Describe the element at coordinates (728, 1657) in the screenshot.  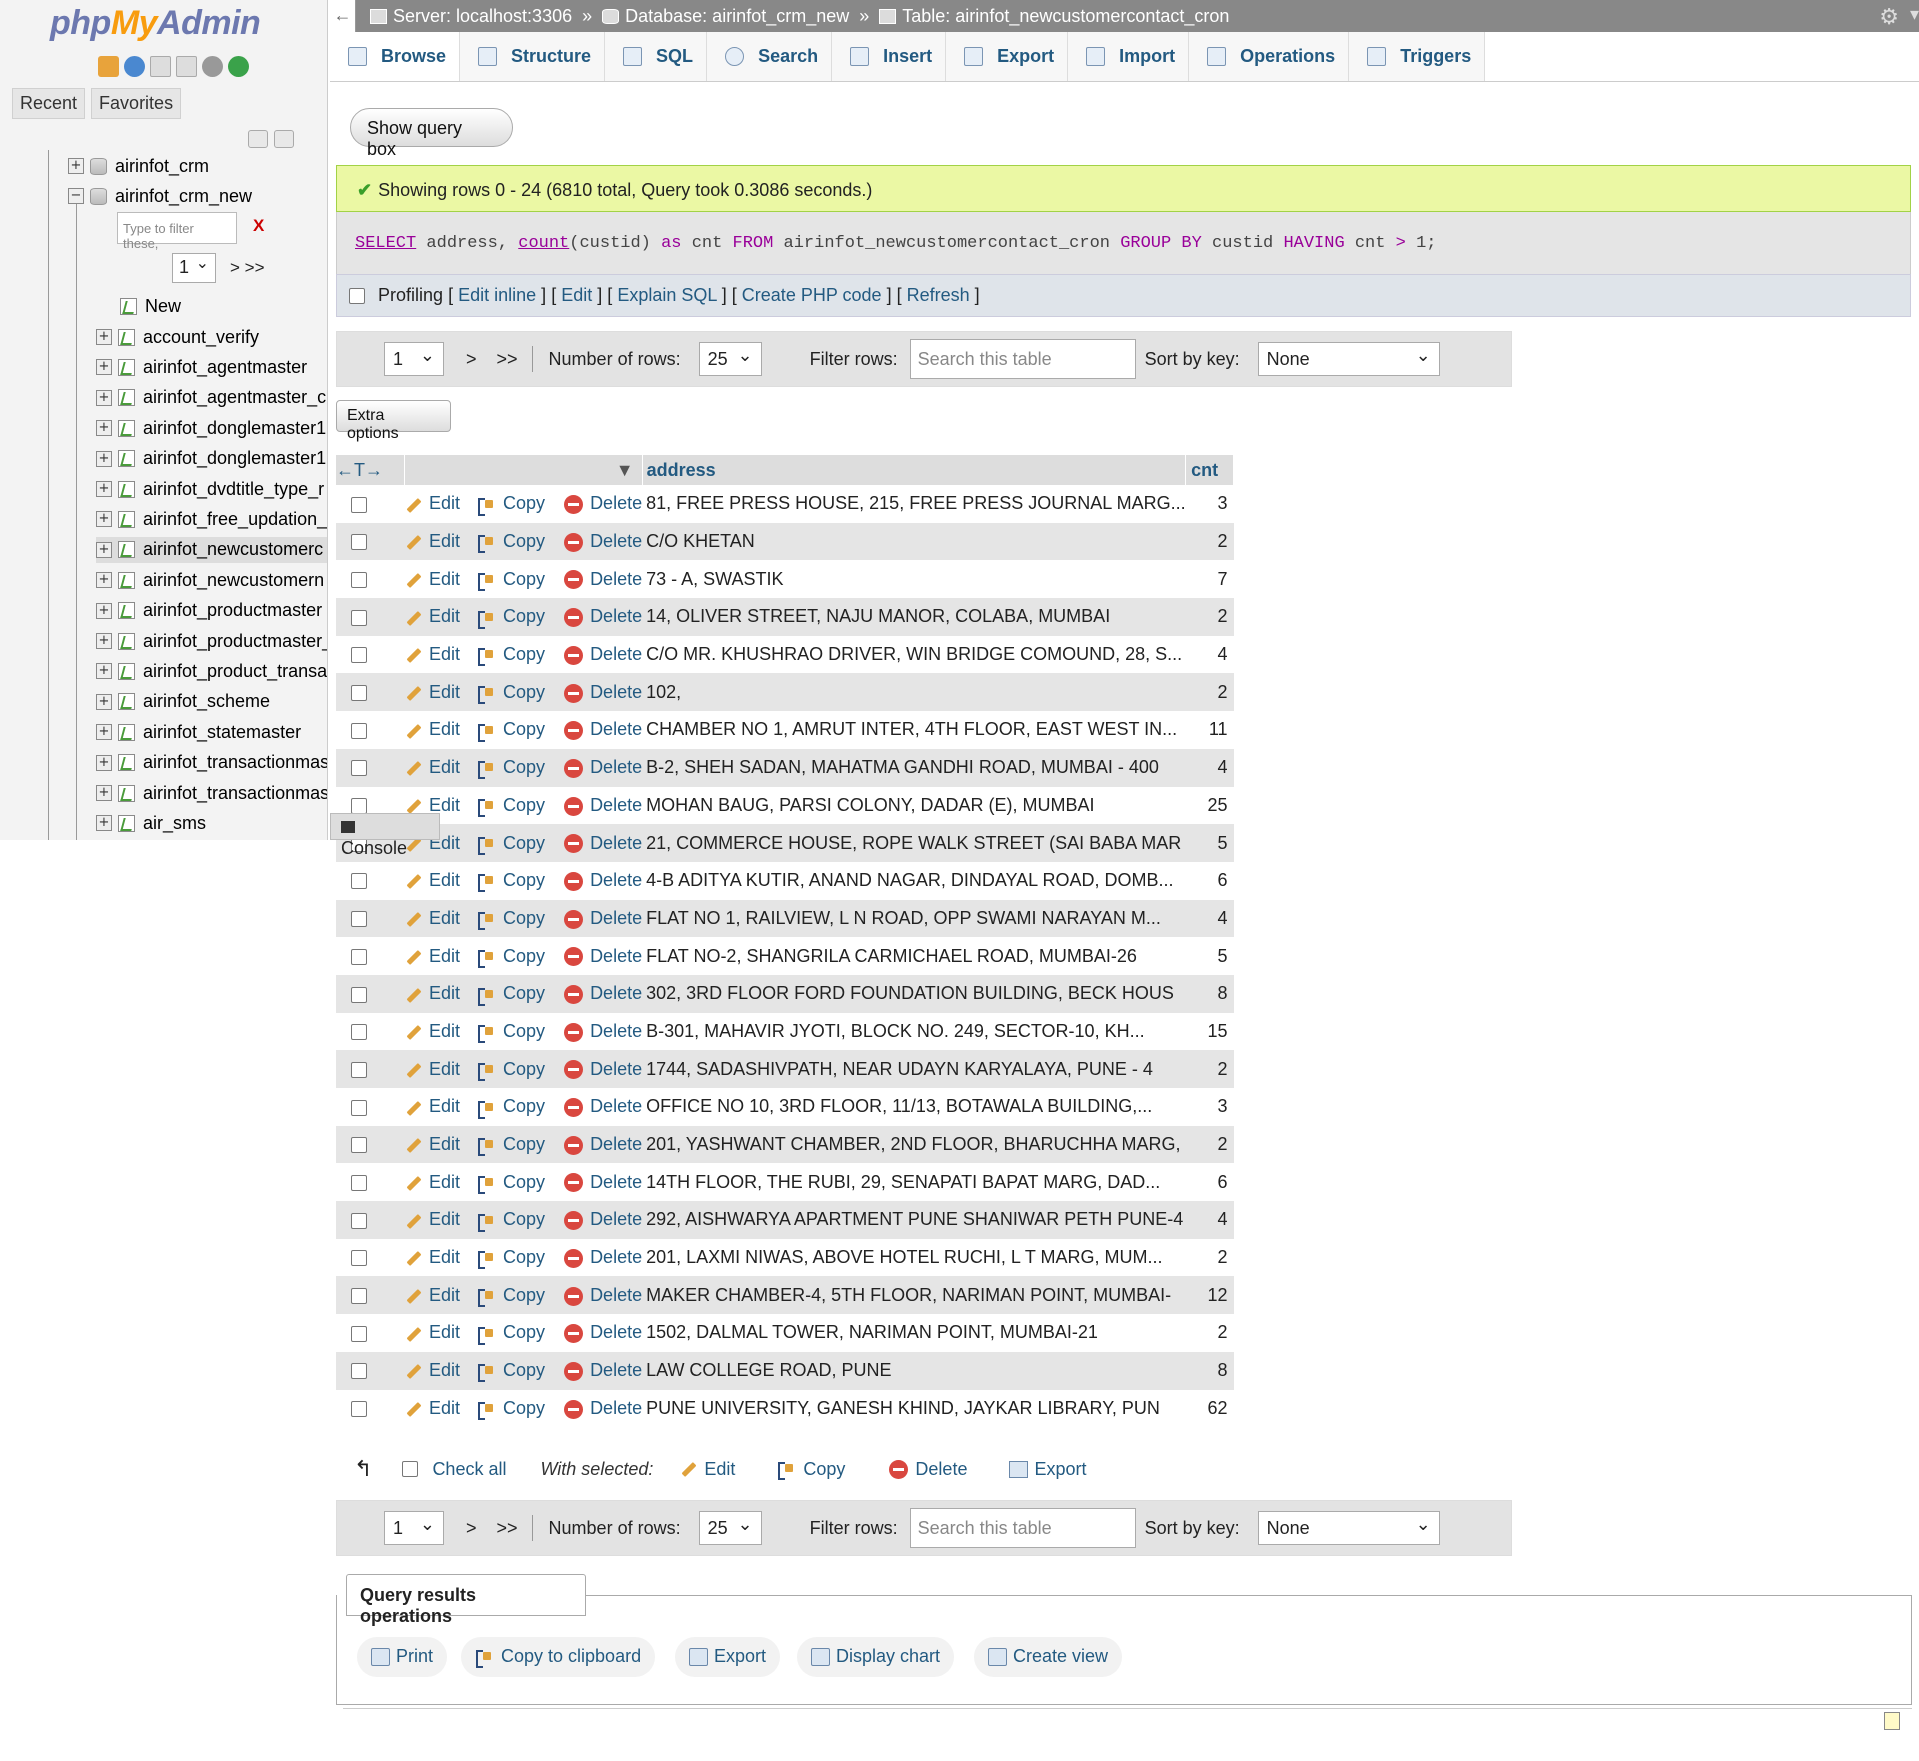
I see `export-button: Export` at that location.